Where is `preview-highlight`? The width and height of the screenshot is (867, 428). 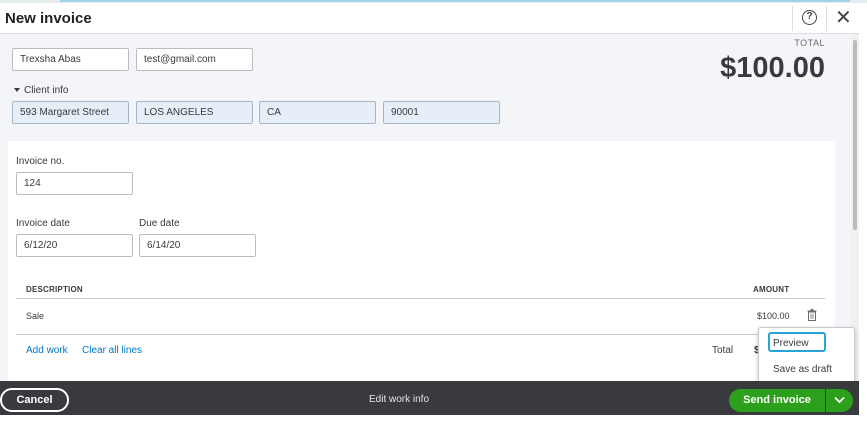 preview-highlight is located at coordinates (797, 342).